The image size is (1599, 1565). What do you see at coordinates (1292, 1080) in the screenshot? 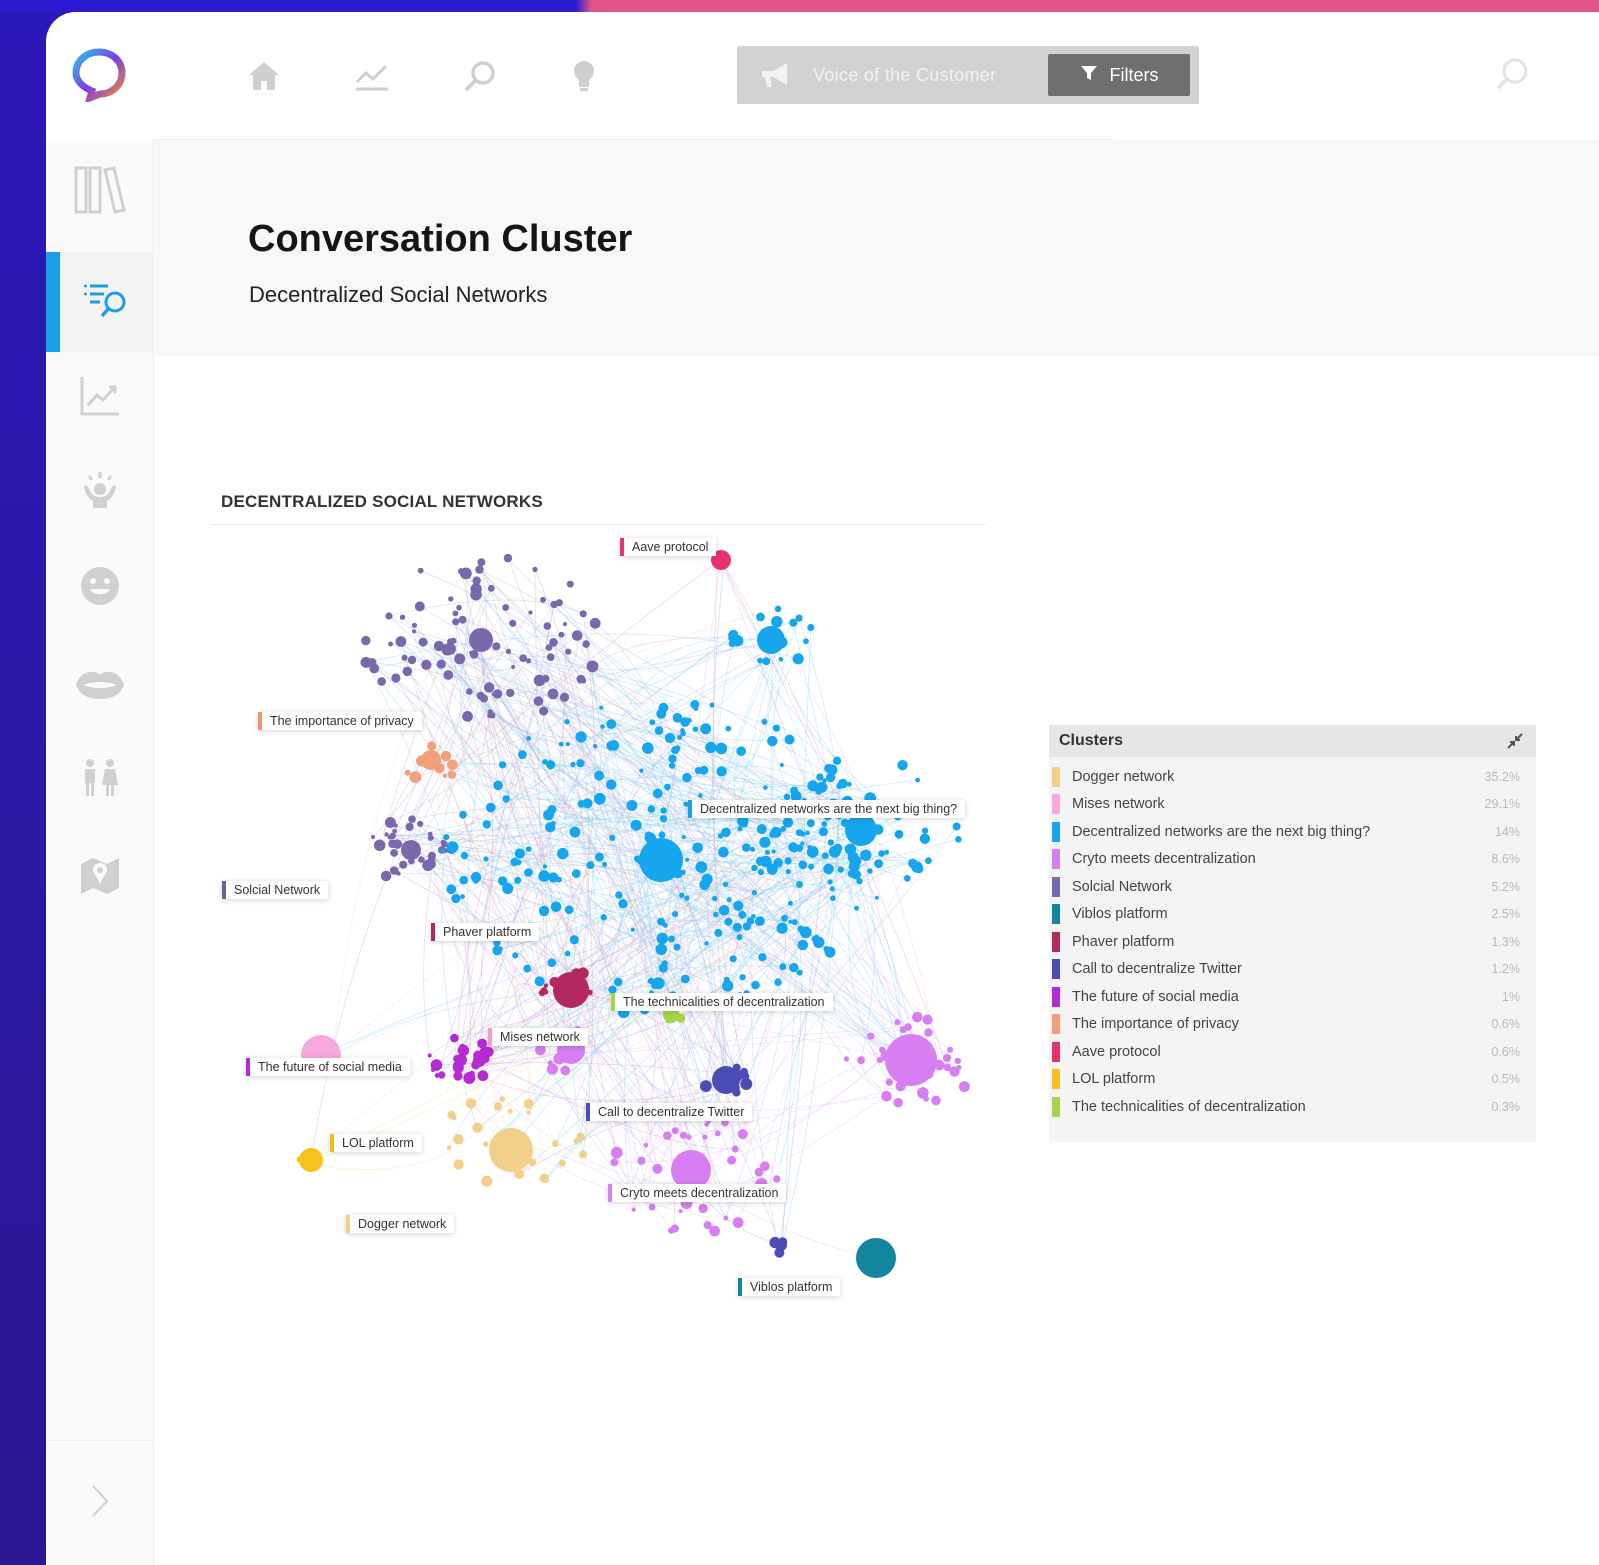
I see `cluster-row: LOL platform 0.5%` at bounding box center [1292, 1080].